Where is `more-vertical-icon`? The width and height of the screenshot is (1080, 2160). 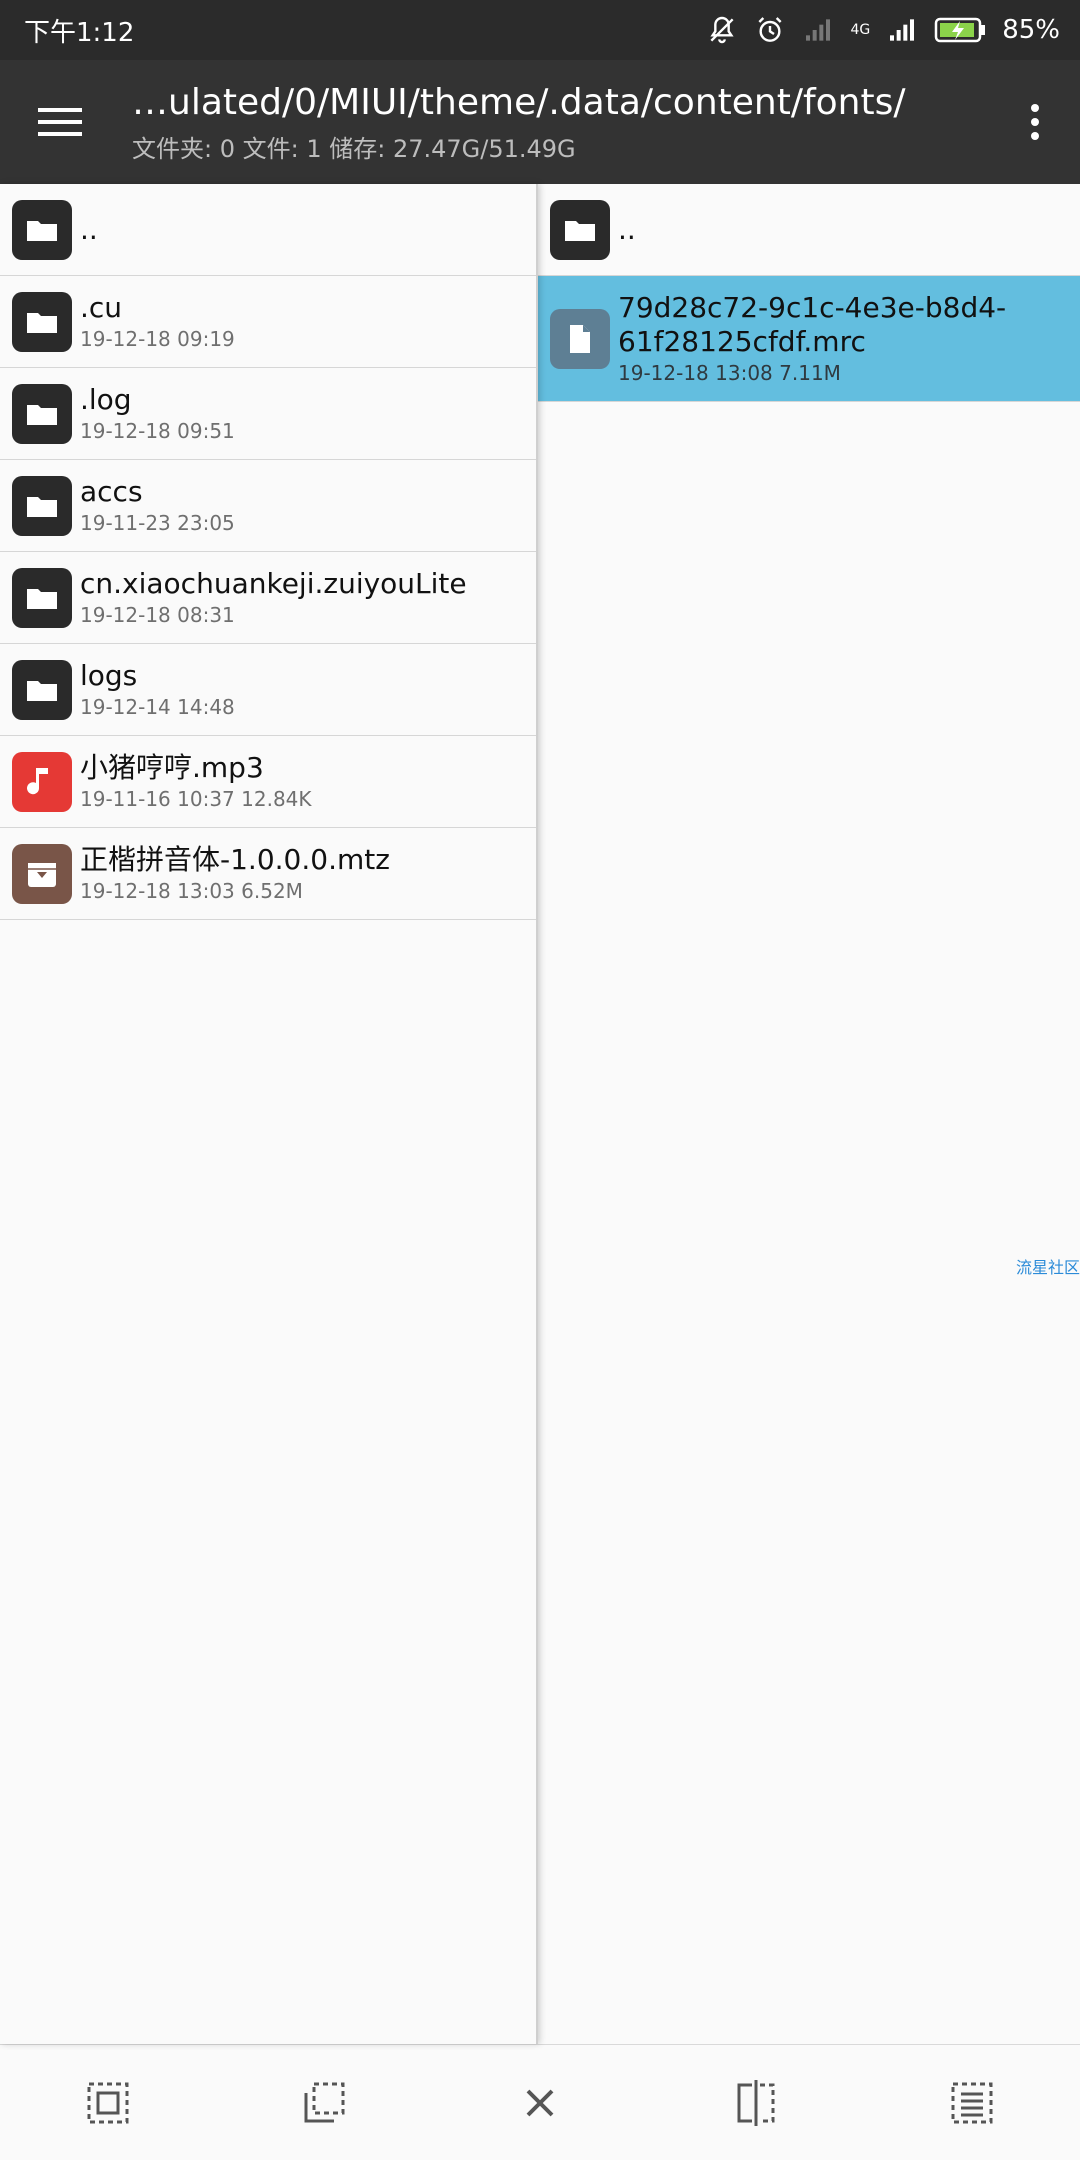 more-vertical-icon is located at coordinates (1035, 122).